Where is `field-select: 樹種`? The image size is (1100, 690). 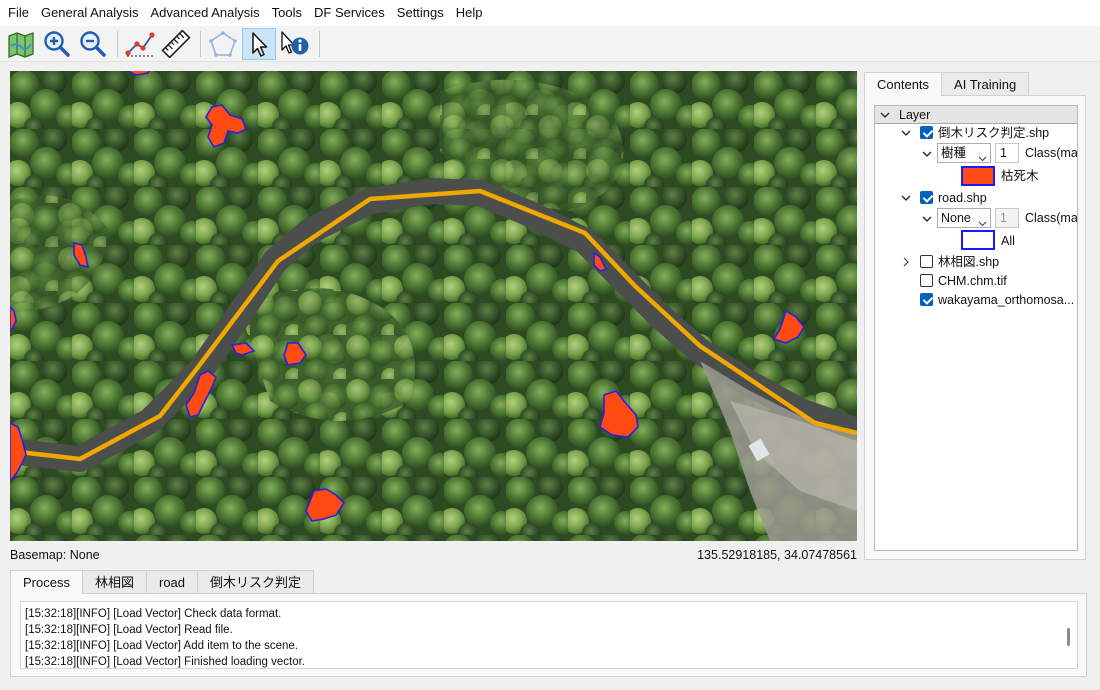 field-select: 樹種 is located at coordinates (964, 153).